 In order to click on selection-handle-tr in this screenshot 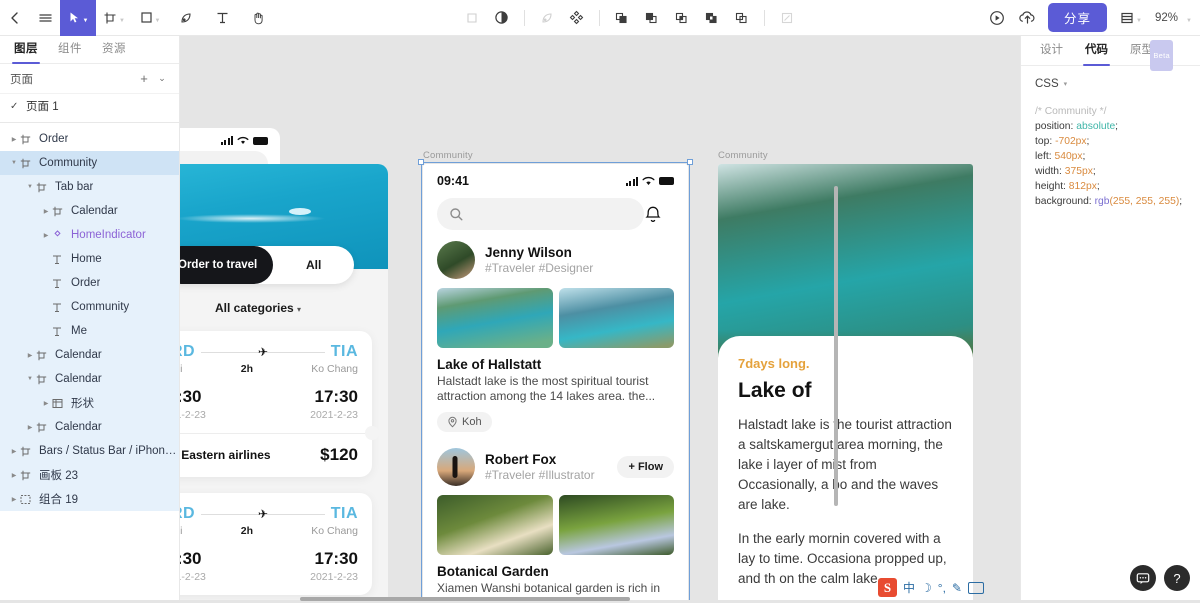, I will do `click(690, 162)`.